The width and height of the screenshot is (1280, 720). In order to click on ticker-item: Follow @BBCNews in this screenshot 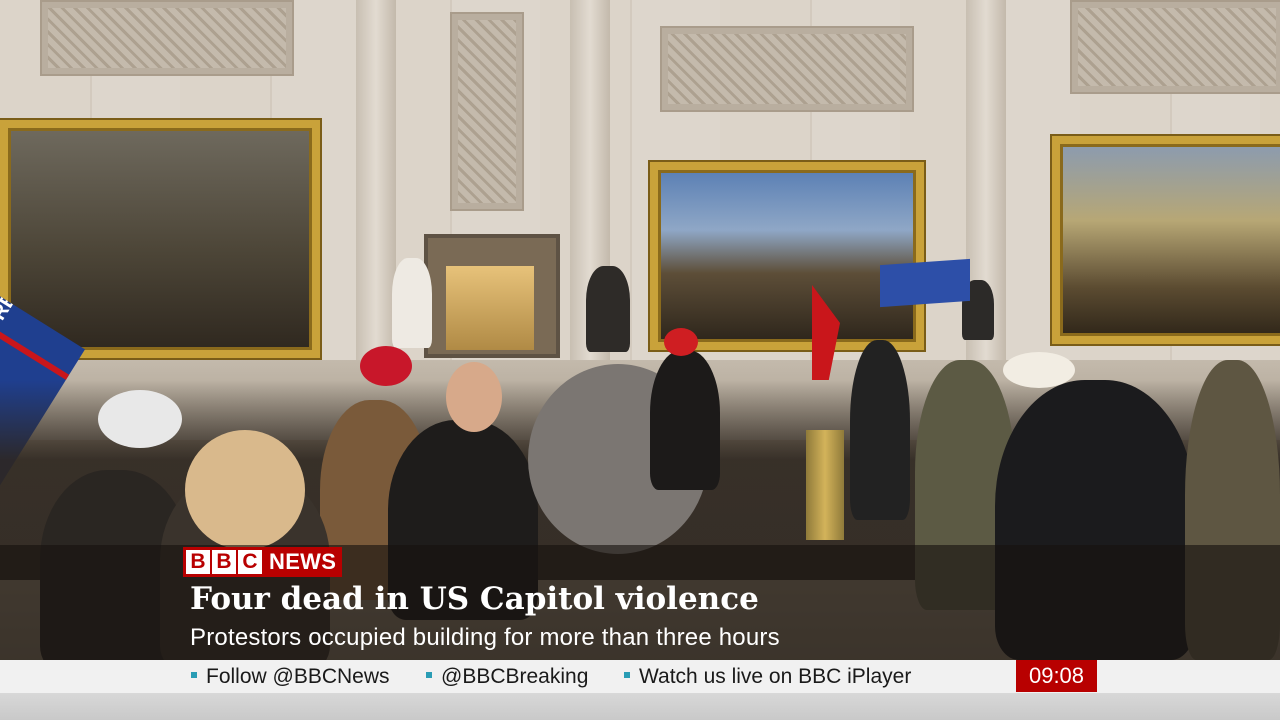, I will do `click(290, 676)`.